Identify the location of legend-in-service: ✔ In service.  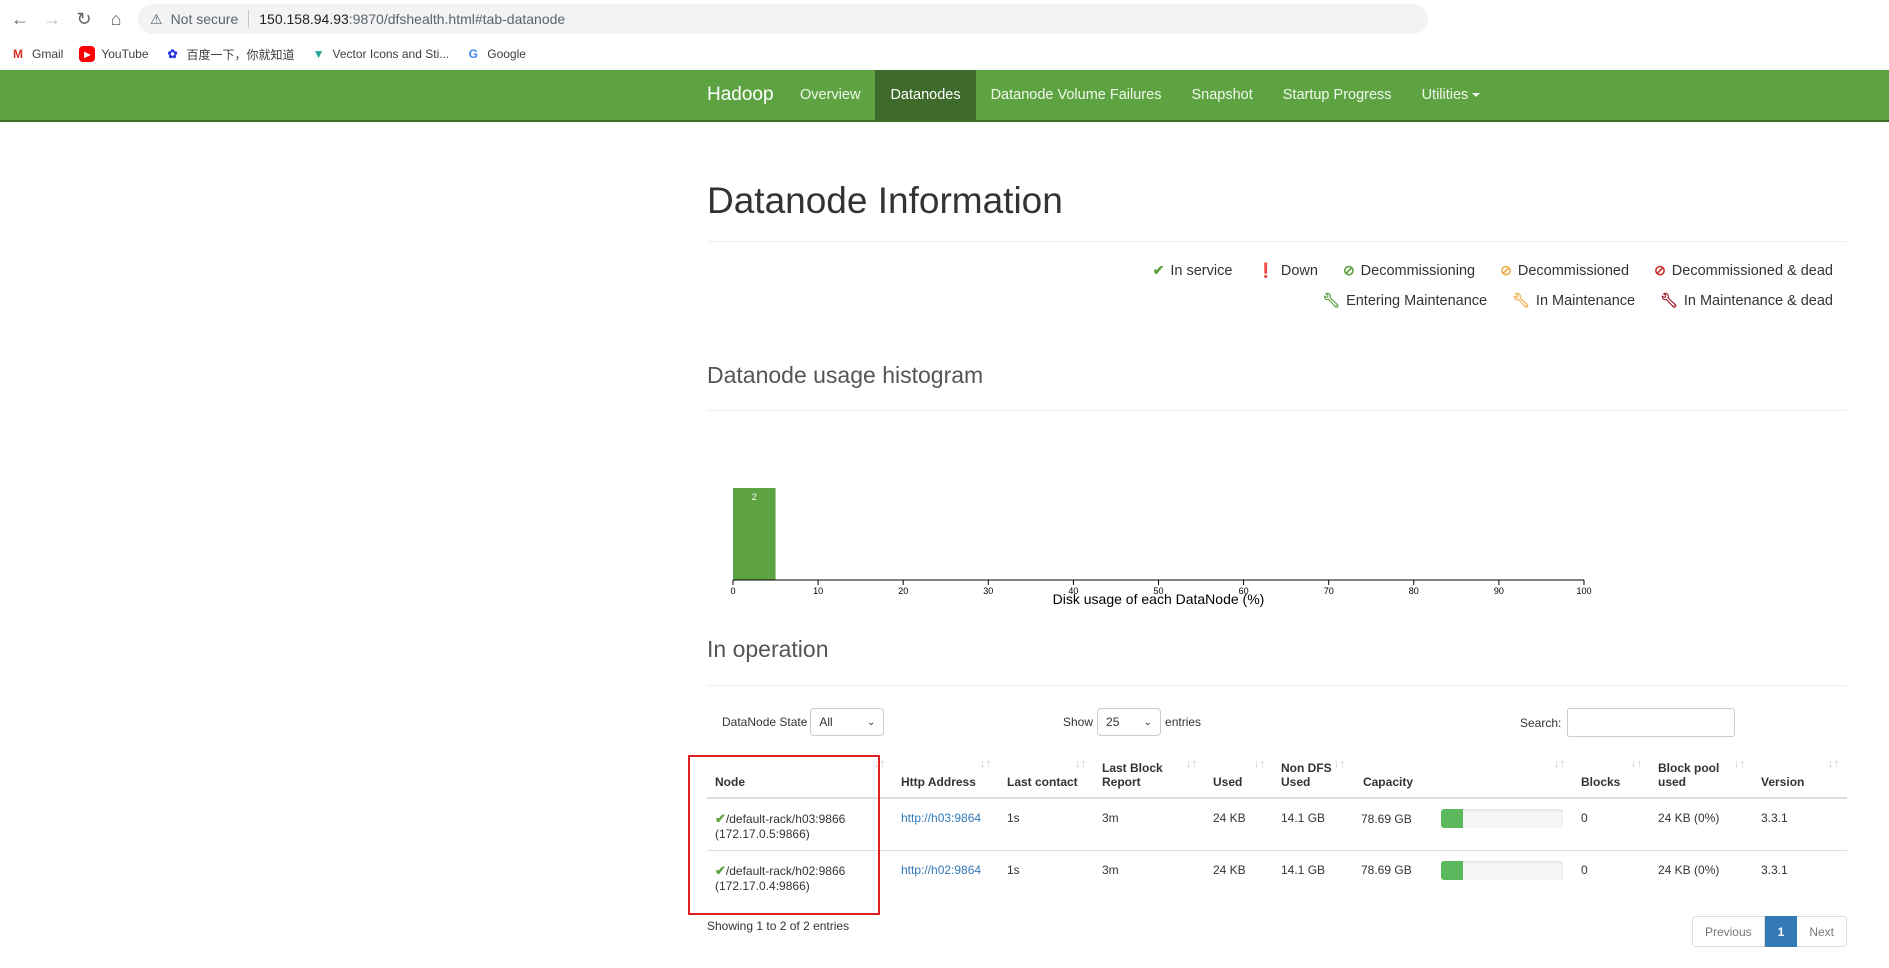
(1192, 270).